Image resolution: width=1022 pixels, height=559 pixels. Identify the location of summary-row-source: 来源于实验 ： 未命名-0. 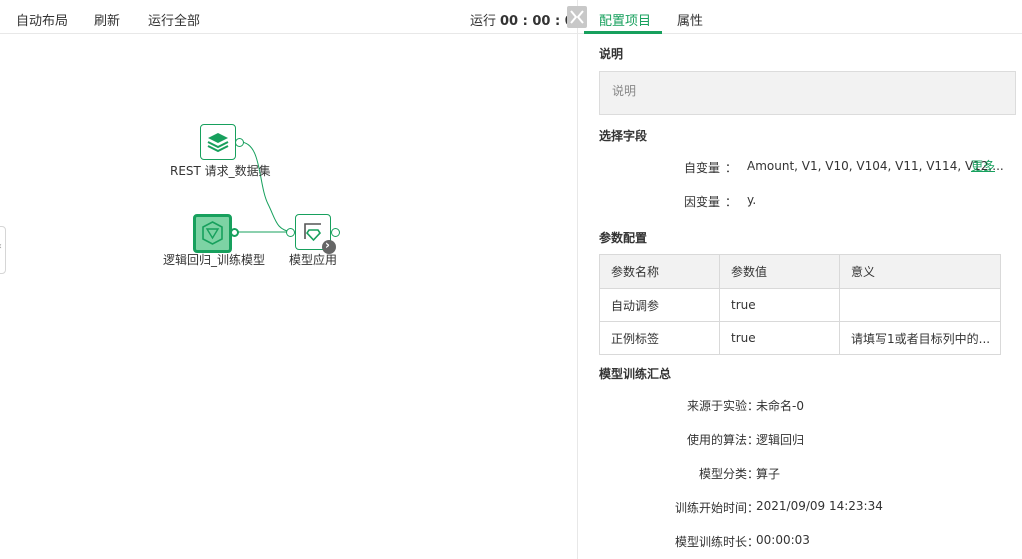
(809, 405).